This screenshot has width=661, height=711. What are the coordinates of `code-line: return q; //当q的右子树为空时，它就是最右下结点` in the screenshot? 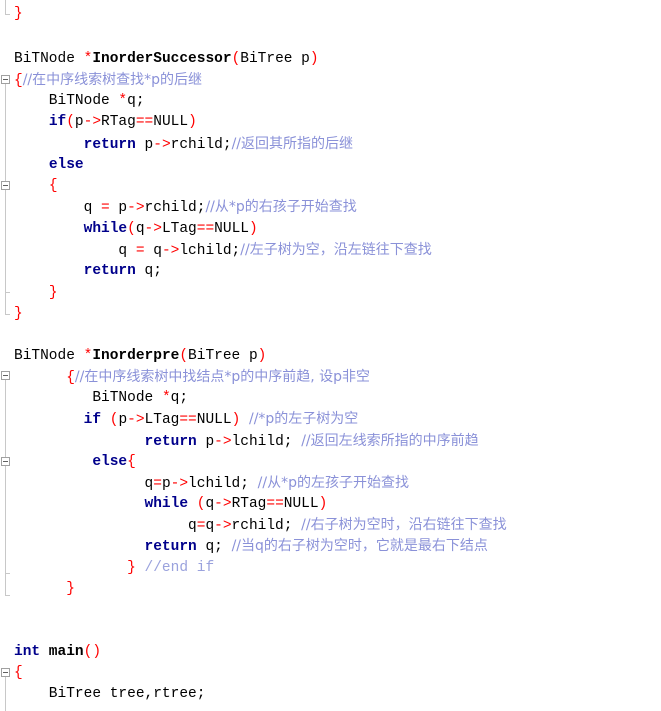 It's located at (251, 546).